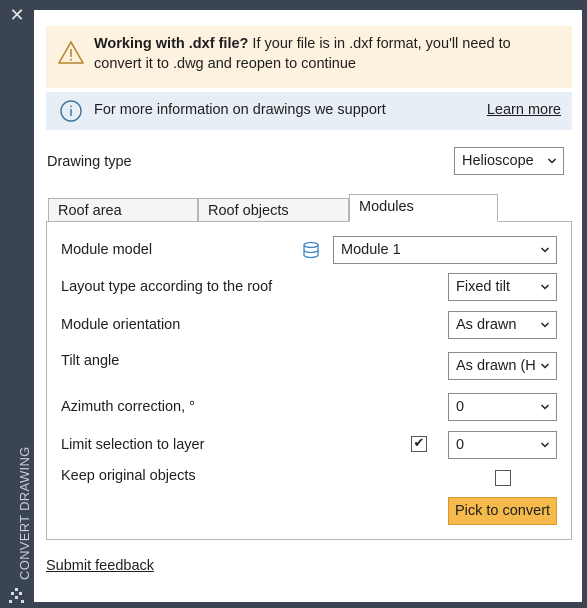 Image resolution: width=587 pixels, height=608 pixels. I want to click on limit-layer-label: Limit selection to layer, so click(133, 445).